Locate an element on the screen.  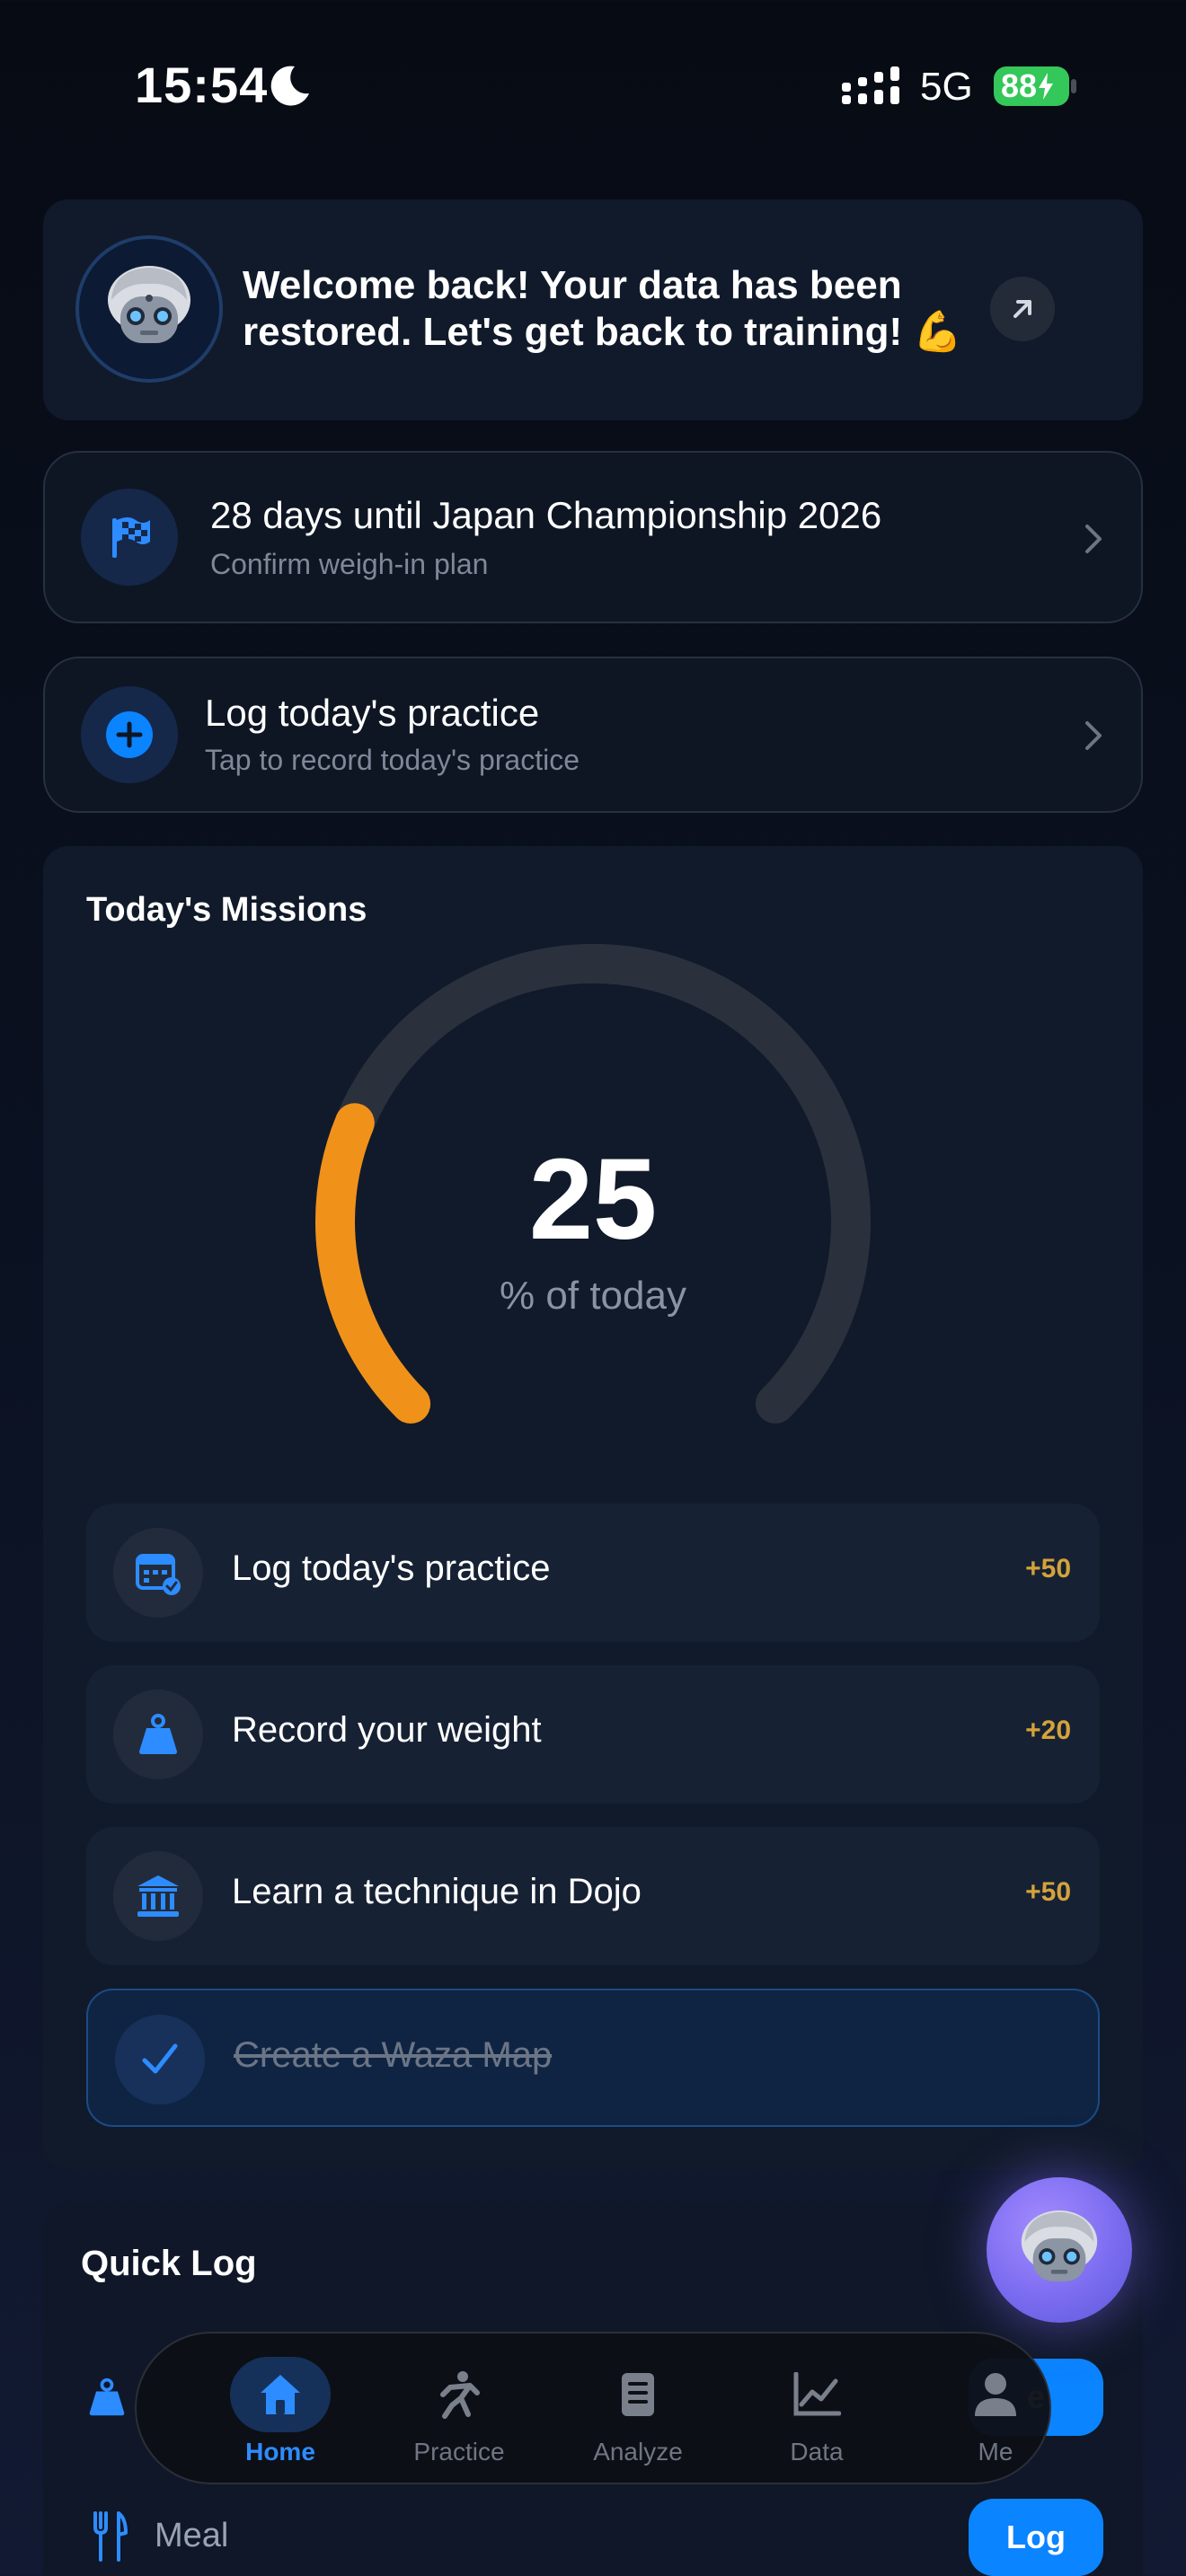
tab-me: Me is located at coordinates (995, 2409).